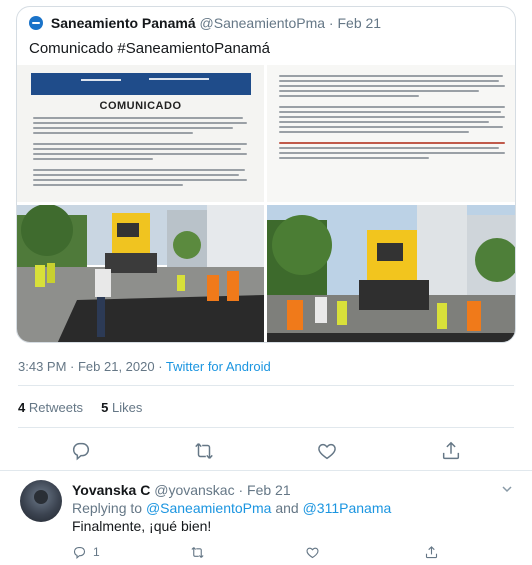 The width and height of the screenshot is (532, 565). What do you see at coordinates (287, 508) in the screenshot?
I see `replying-and: and` at bounding box center [287, 508].